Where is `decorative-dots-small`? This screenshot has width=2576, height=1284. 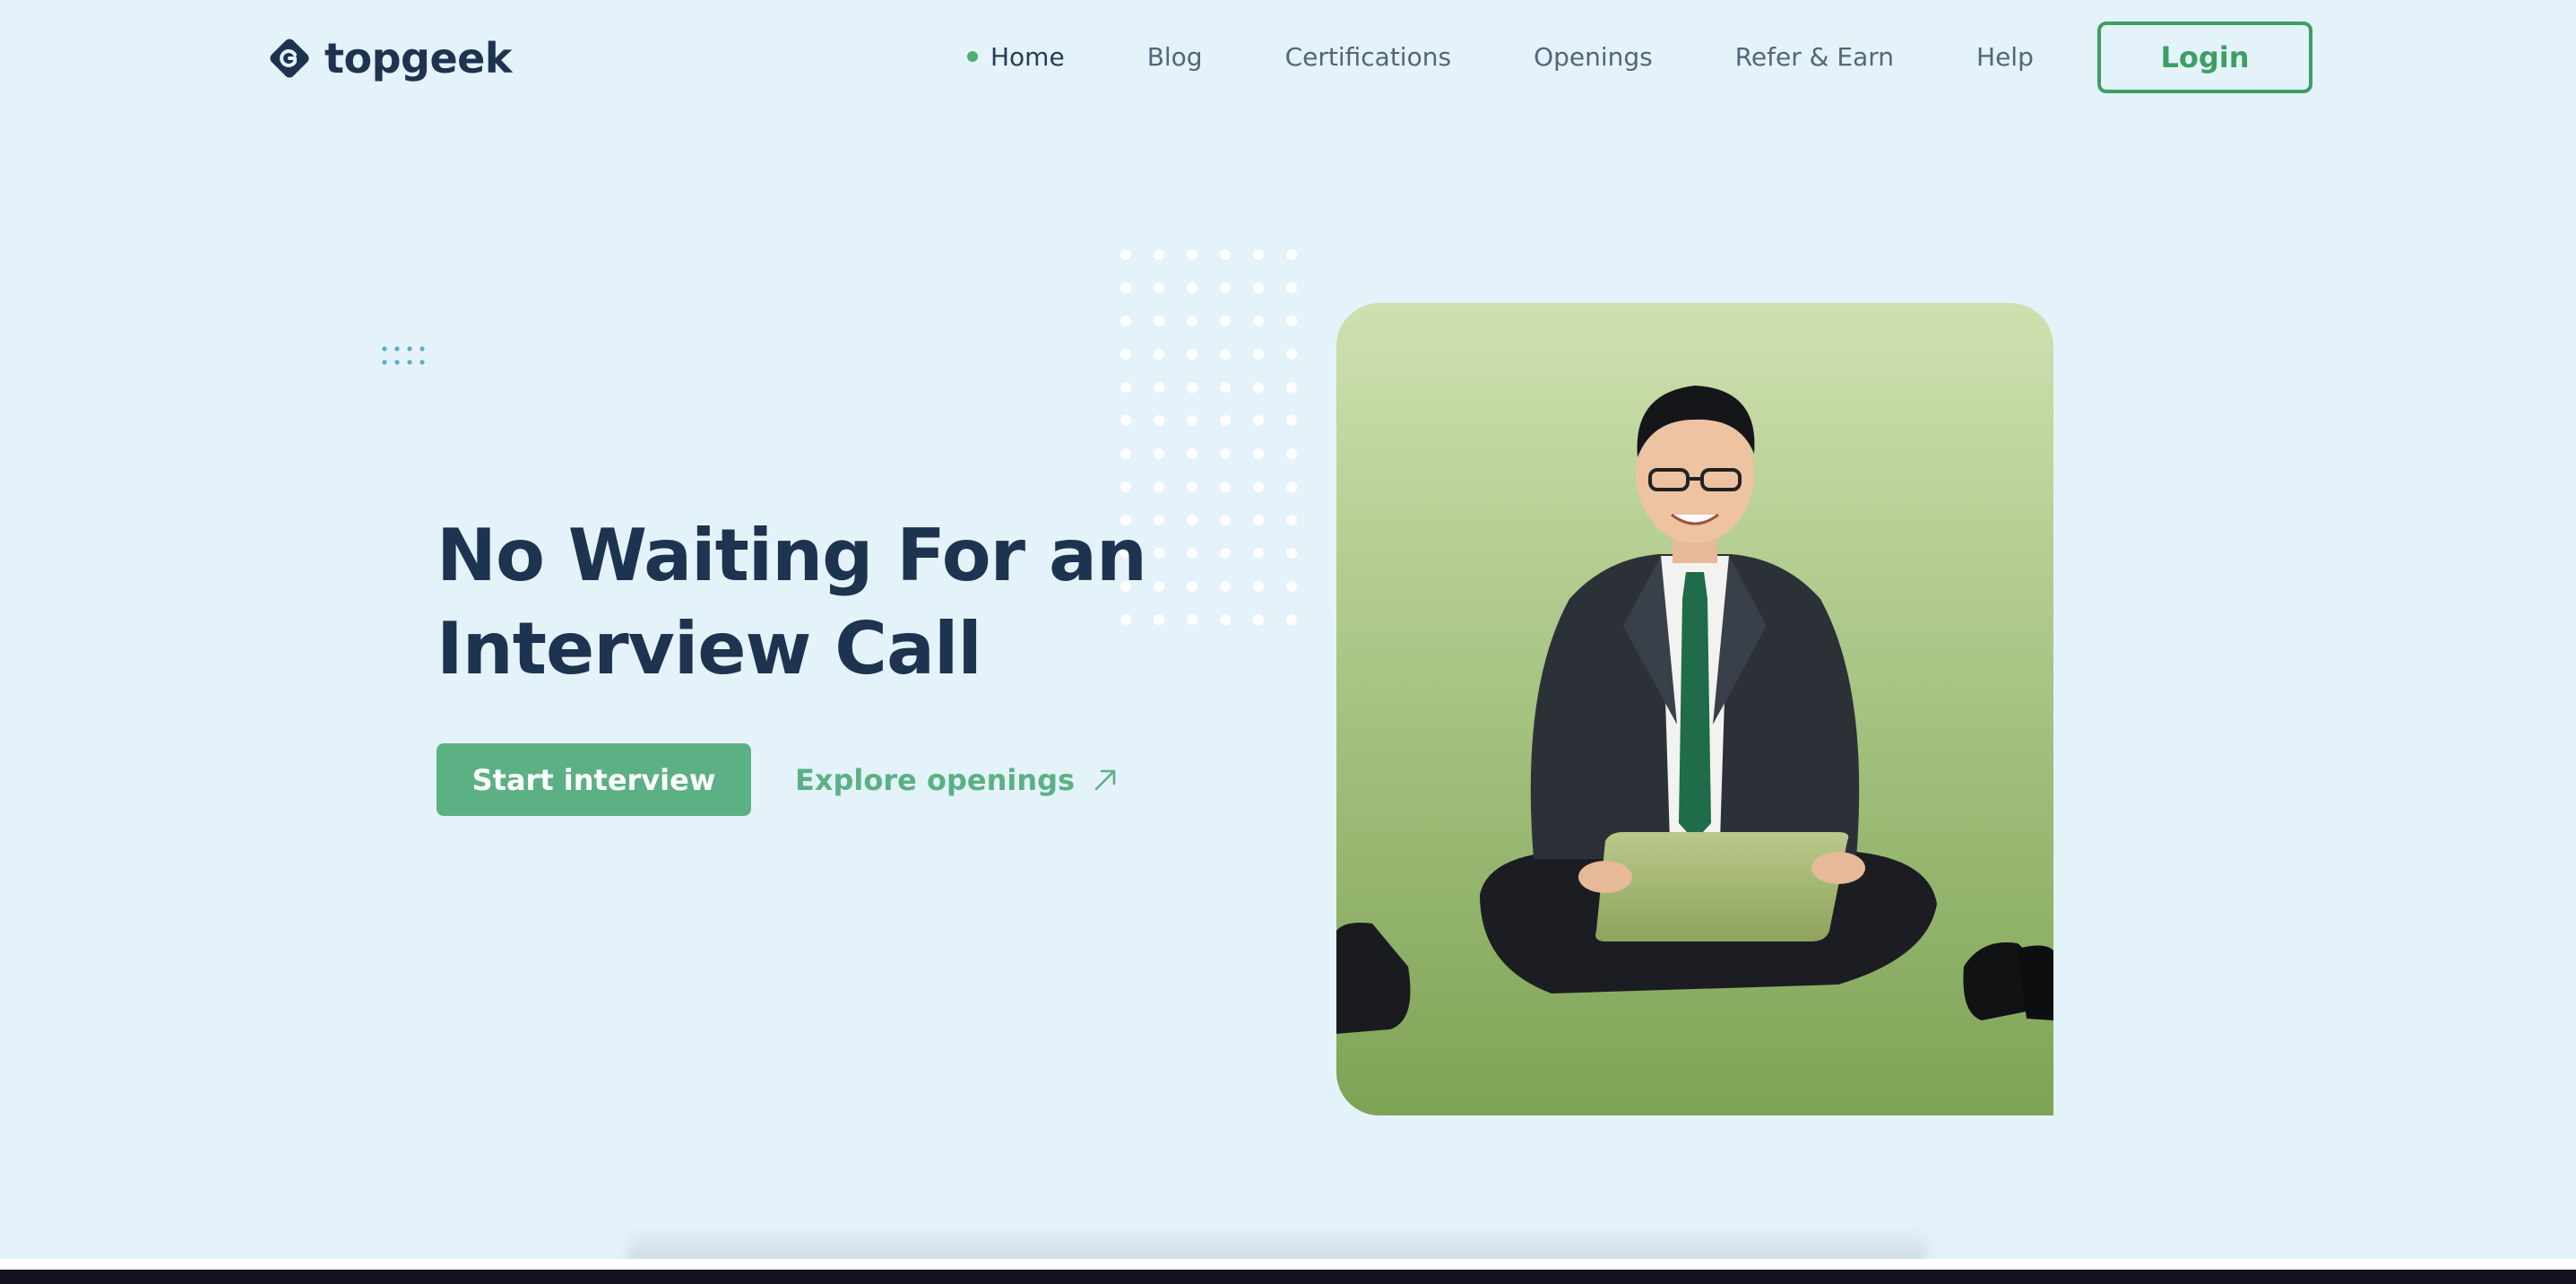
decorative-dots-small is located at coordinates (403, 355).